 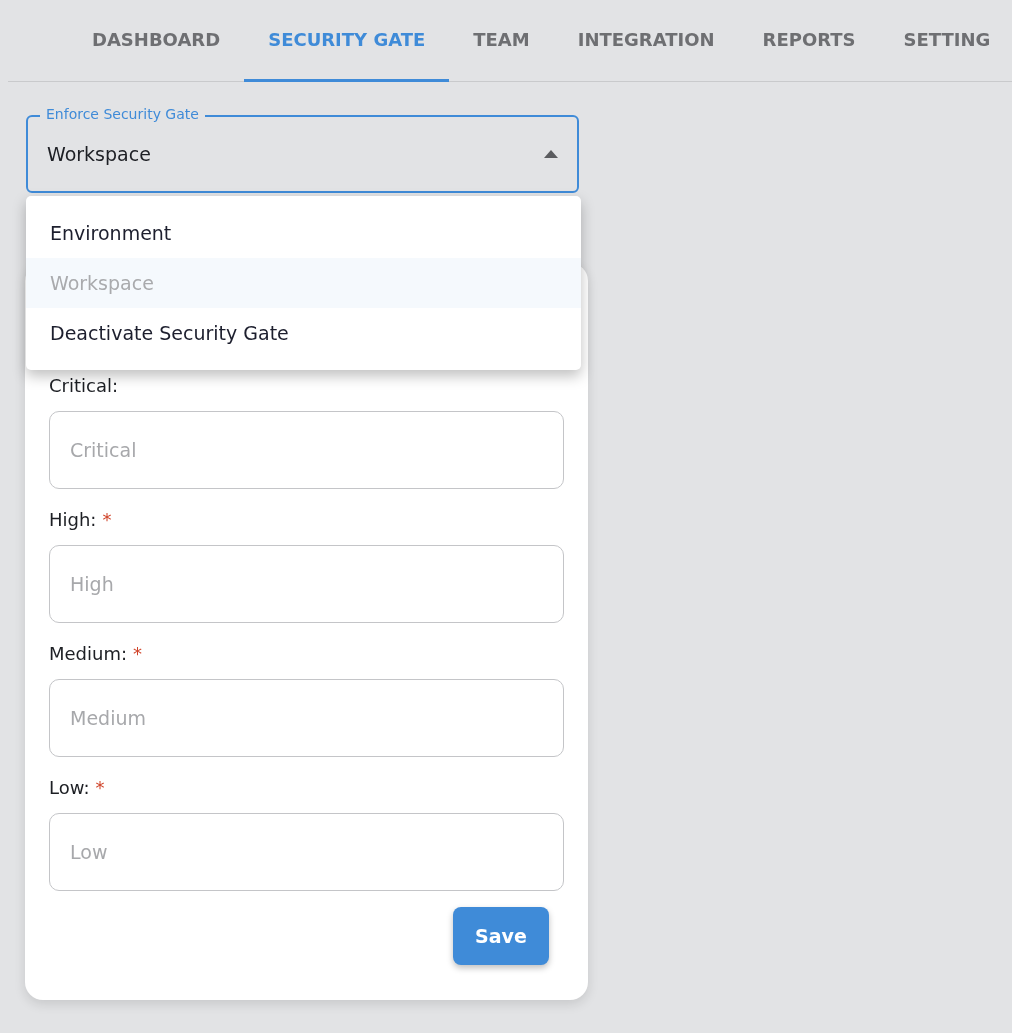 I want to click on input-field: High, so click(x=306, y=584).